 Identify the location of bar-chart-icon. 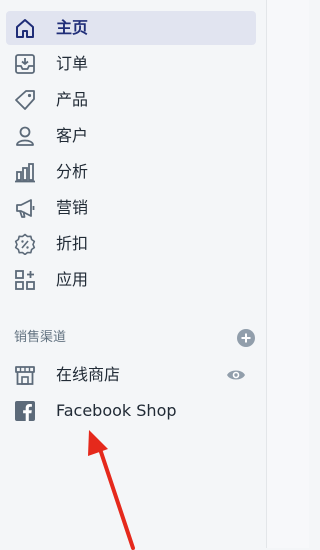
(25, 173).